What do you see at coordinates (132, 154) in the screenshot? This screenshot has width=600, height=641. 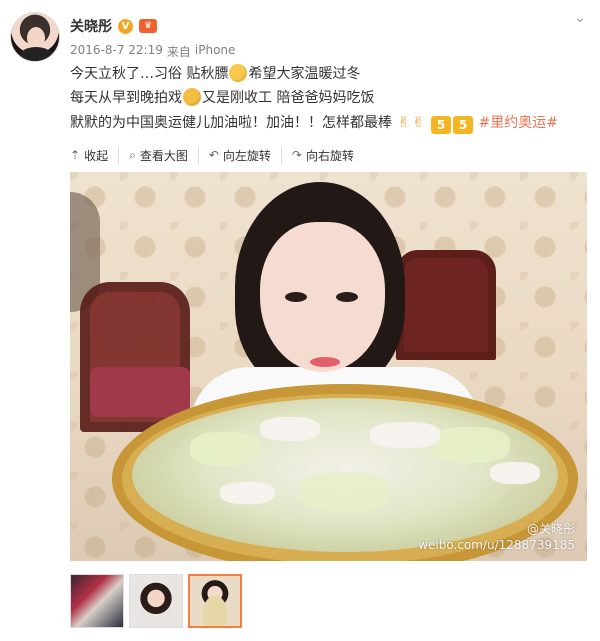 I see `magnifier-icon: ⌕` at bounding box center [132, 154].